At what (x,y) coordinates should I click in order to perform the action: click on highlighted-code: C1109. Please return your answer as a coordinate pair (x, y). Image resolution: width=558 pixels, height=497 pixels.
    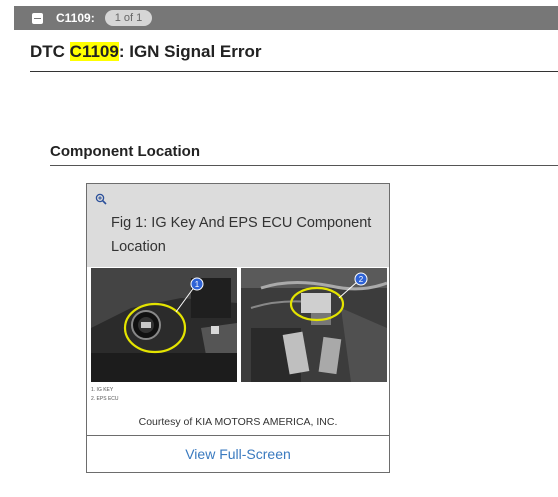
    Looking at the image, I should click on (94, 51).